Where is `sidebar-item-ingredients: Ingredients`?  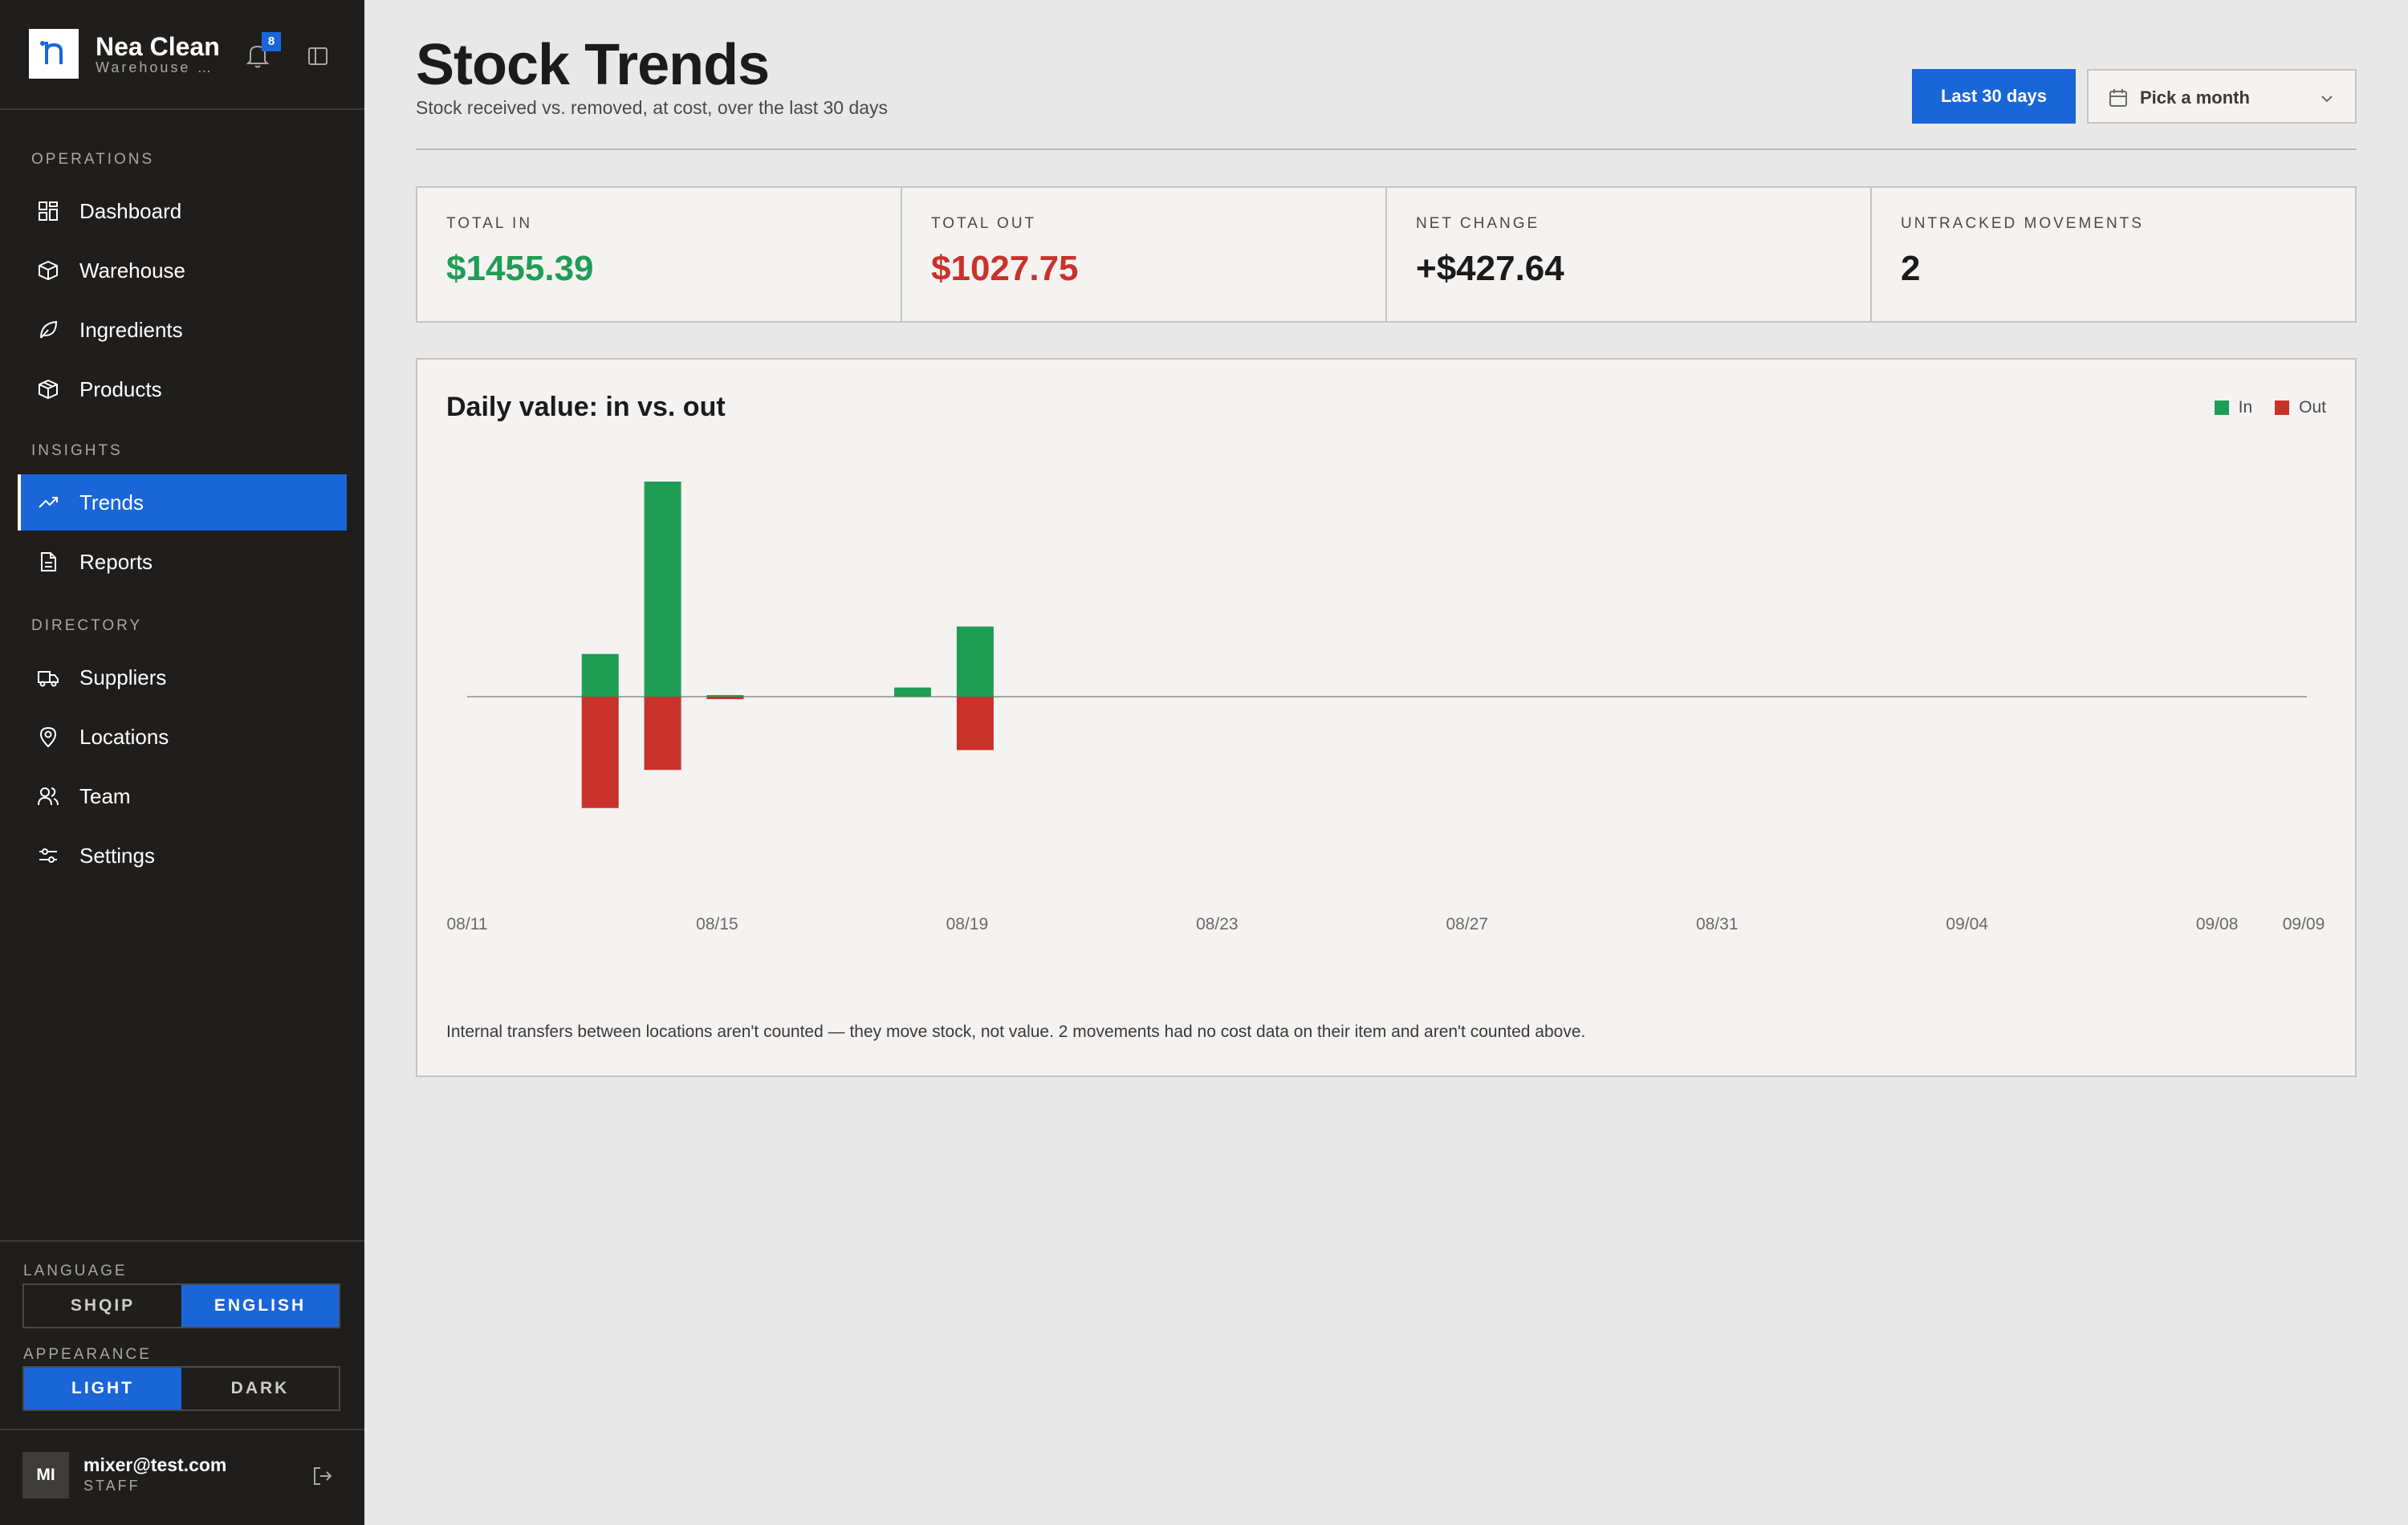 sidebar-item-ingredients: Ingredients is located at coordinates (182, 330).